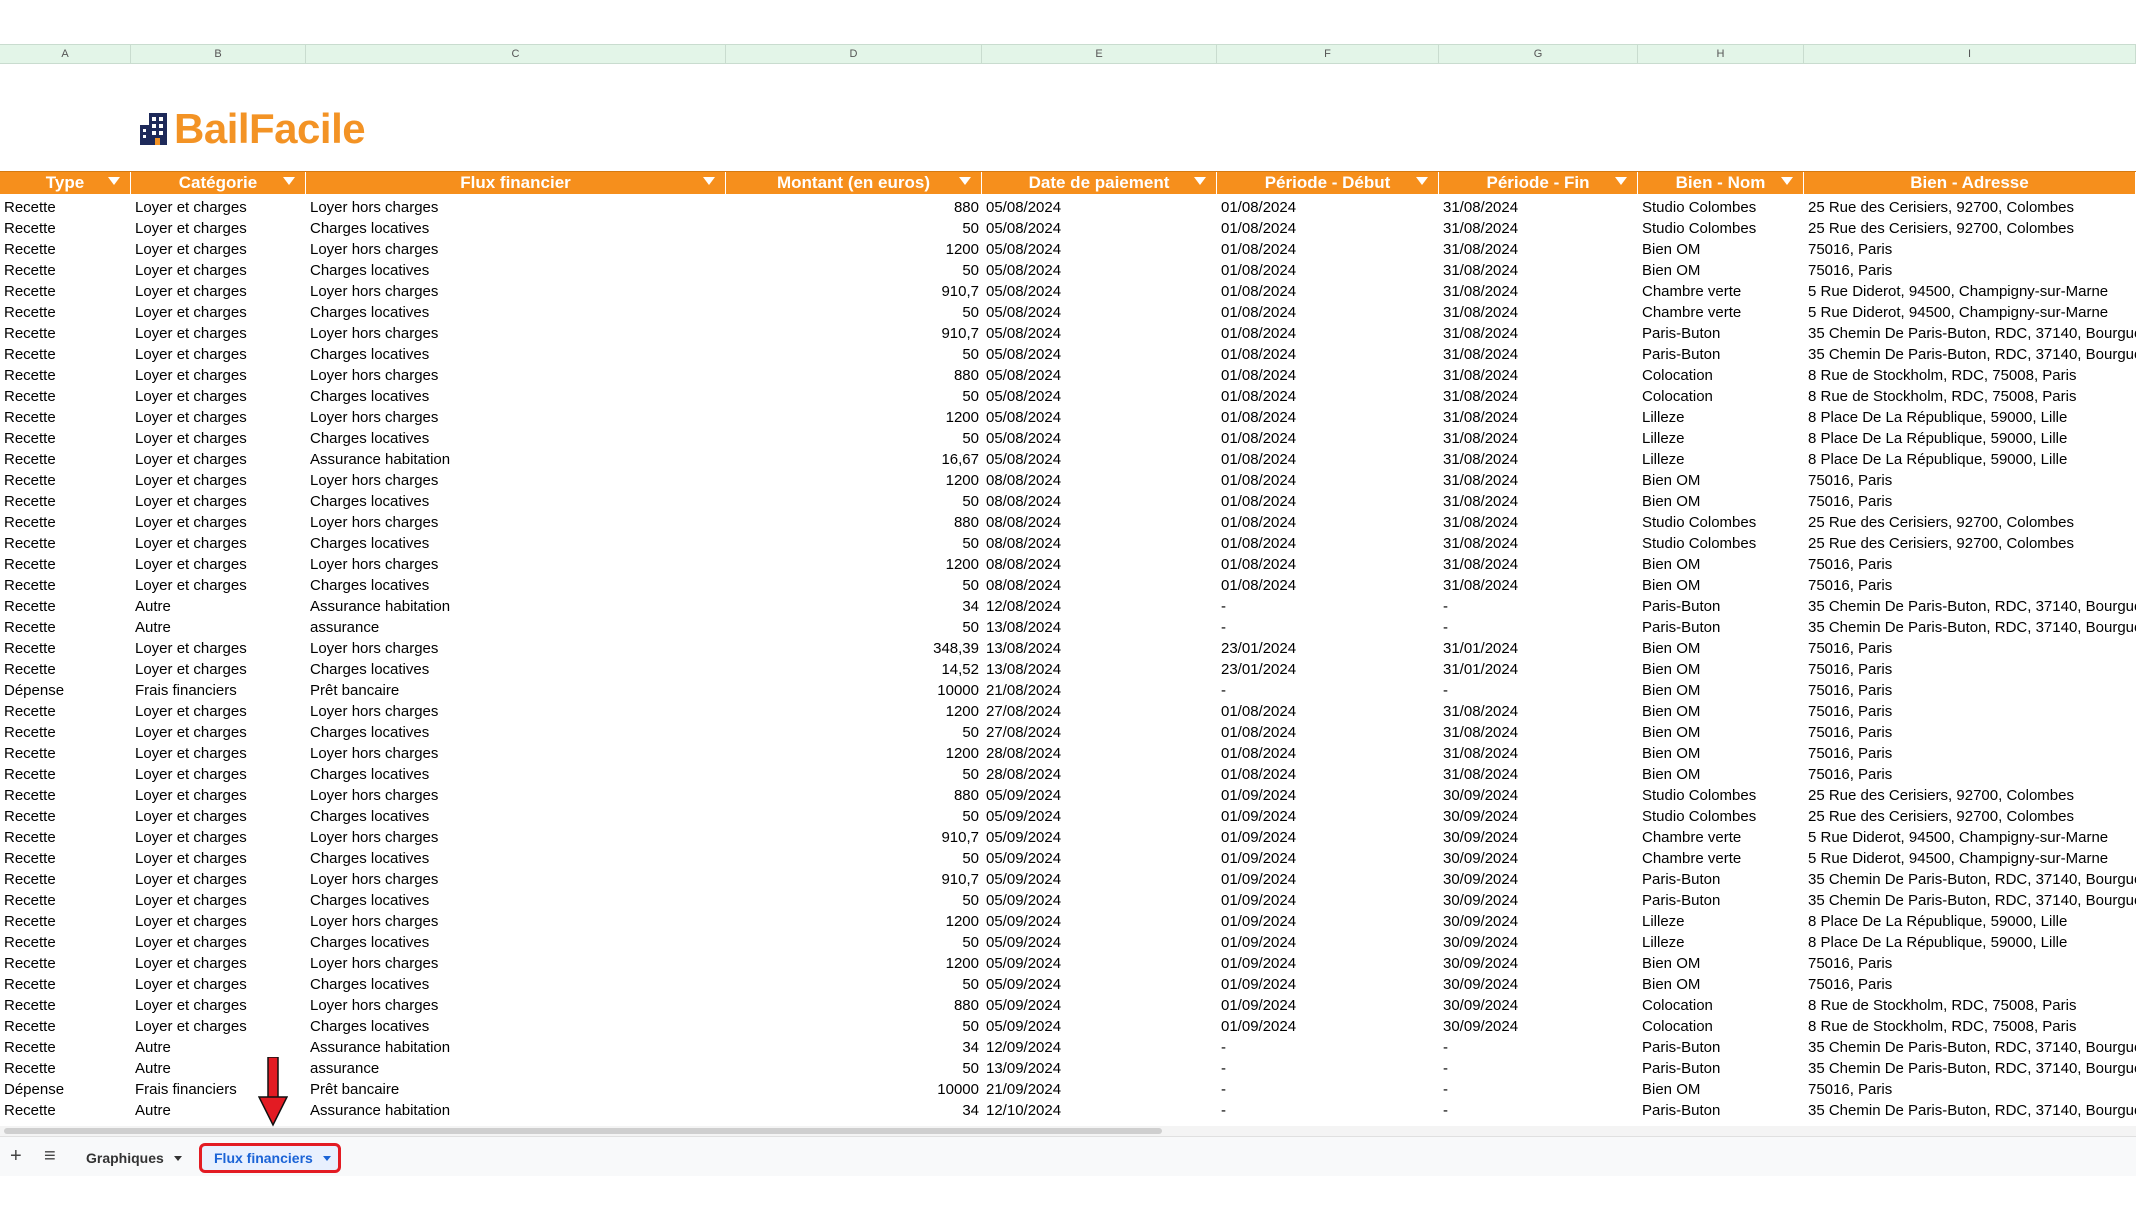  Describe the element at coordinates (1970, 1026) in the screenshot. I see `cell-bien-adresse: 8 Rue de Stockholm, RDC, 75008, Paris` at that location.